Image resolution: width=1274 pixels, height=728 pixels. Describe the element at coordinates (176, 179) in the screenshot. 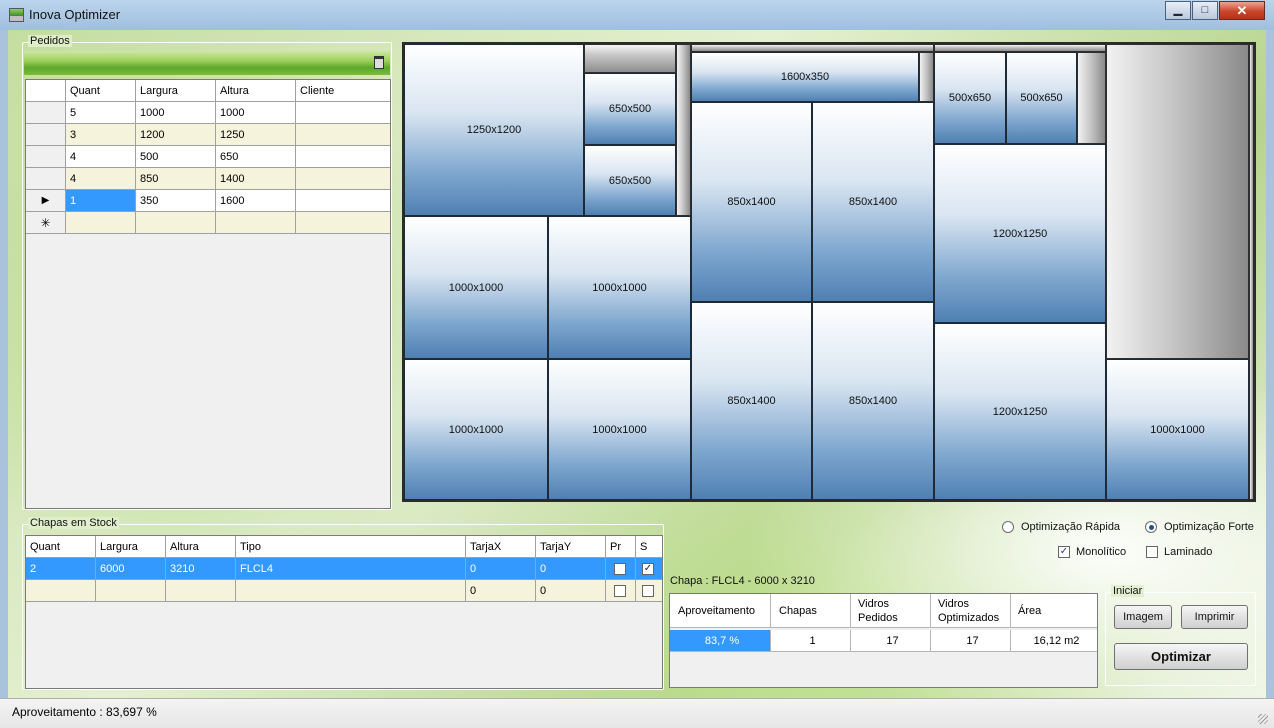

I see `cell-largura: 850` at that location.